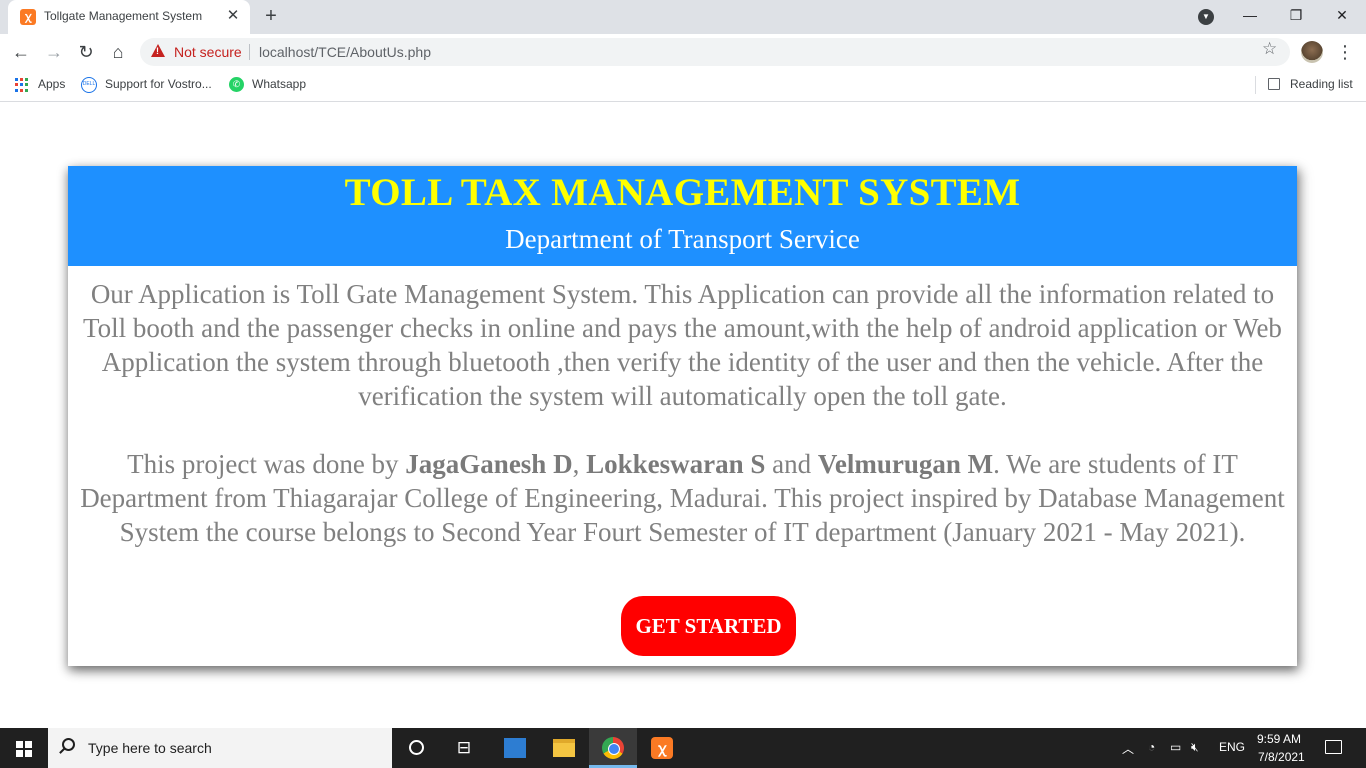  What do you see at coordinates (682, 239) in the screenshot?
I see `page-subtitle: Department of Transport Service` at bounding box center [682, 239].